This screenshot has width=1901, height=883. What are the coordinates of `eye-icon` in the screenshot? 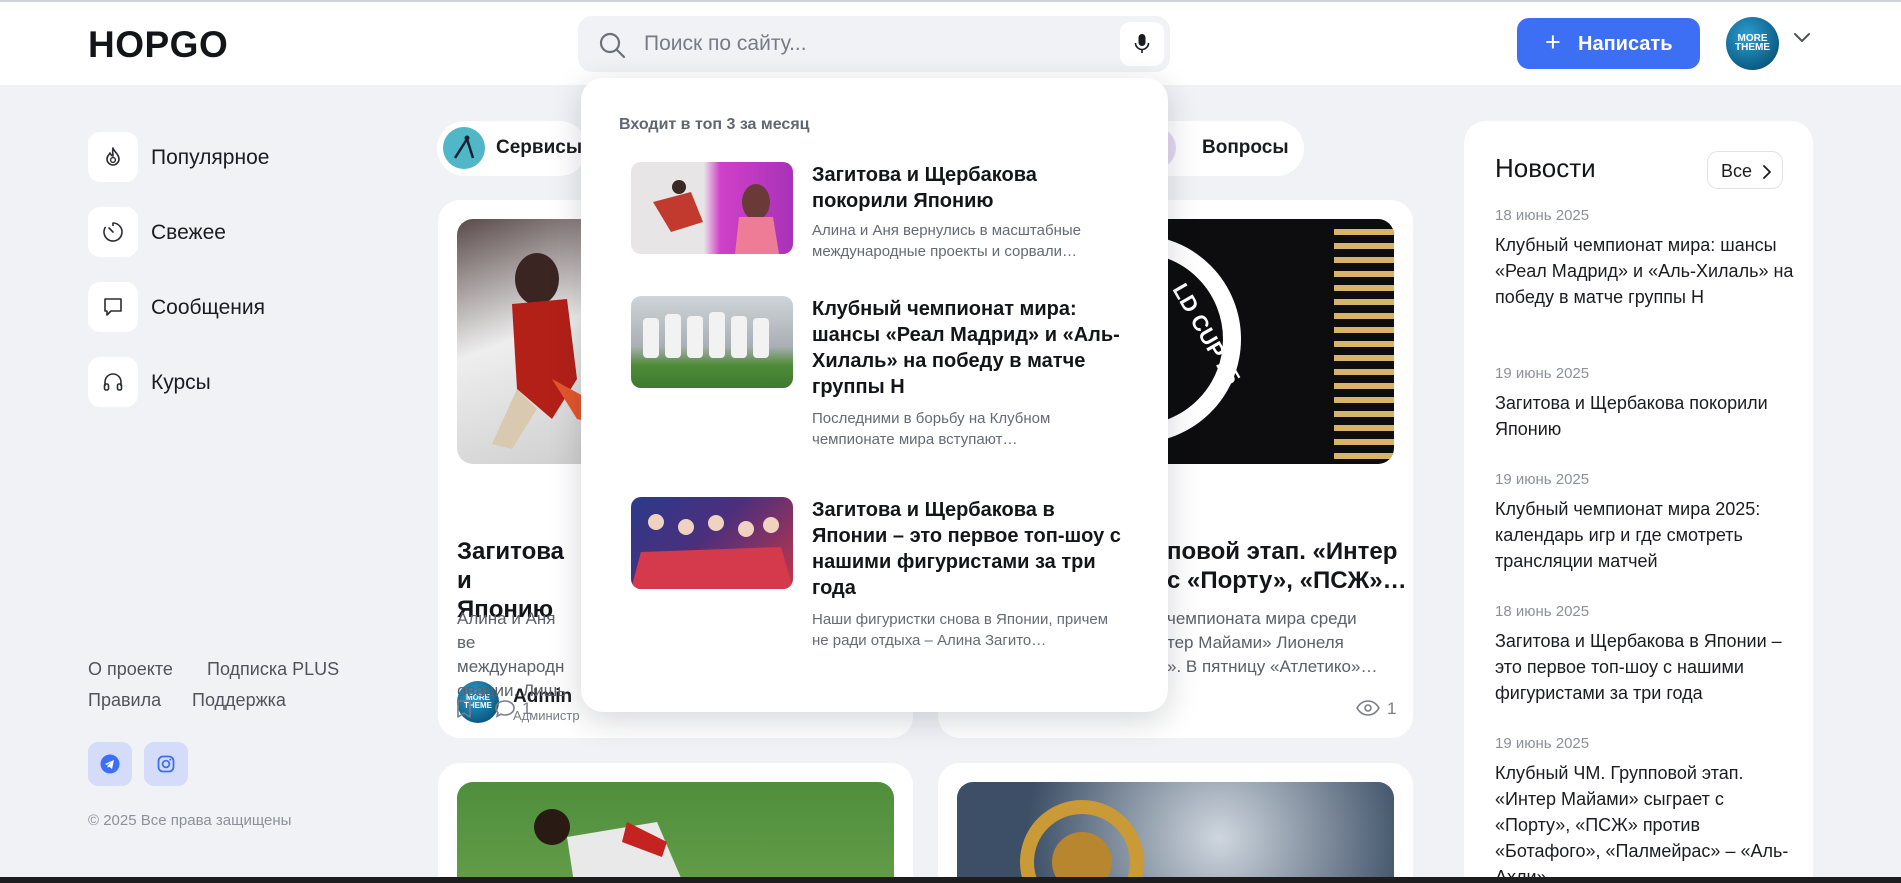 It's located at (1368, 708).